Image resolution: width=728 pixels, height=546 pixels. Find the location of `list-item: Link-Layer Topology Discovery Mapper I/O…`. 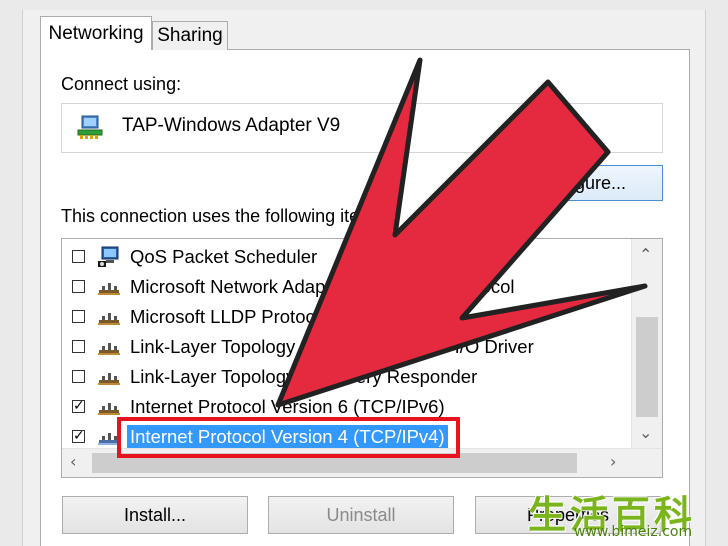

list-item: Link-Layer Topology Discovery Mapper I/O… is located at coordinates (347, 347).